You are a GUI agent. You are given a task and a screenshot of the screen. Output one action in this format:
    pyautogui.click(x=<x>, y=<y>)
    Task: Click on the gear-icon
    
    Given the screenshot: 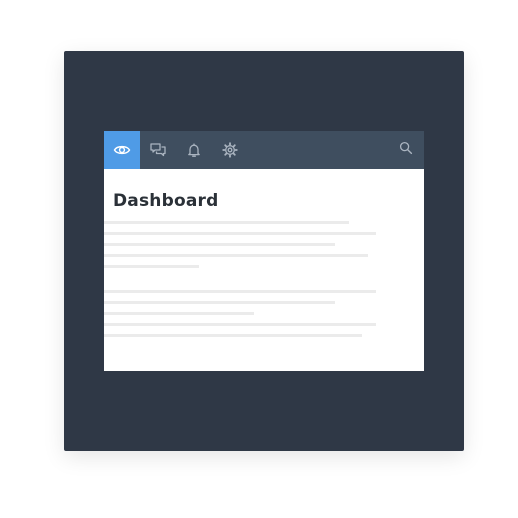 What is the action you would take?
    pyautogui.click(x=230, y=150)
    